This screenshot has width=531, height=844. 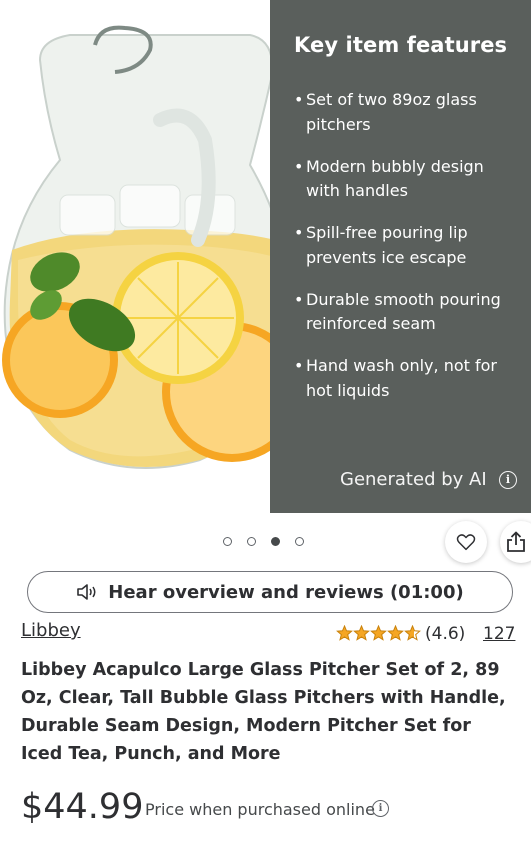 I want to click on carousel-dot-active, so click(x=275, y=541).